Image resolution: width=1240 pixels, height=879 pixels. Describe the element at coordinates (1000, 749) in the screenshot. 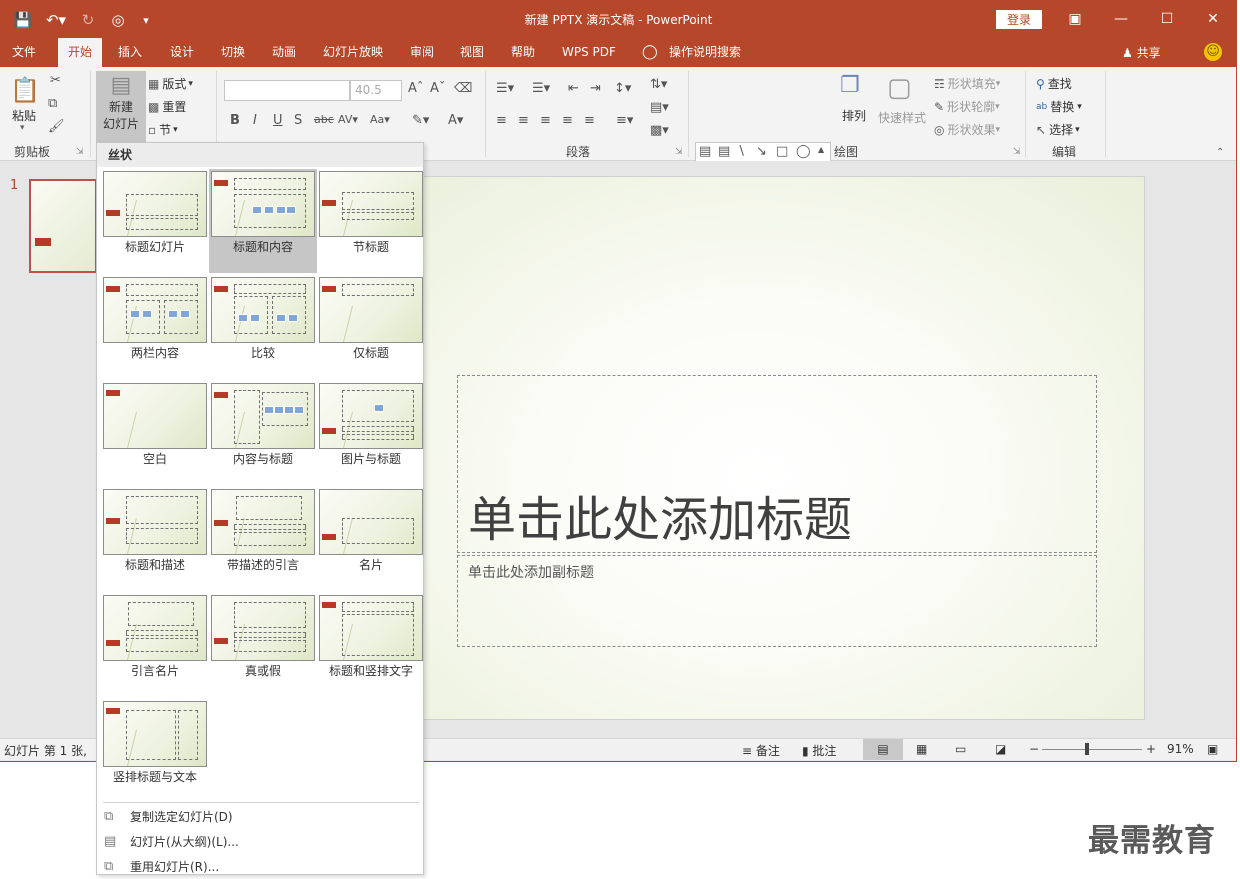

I see `slideshow-view-icon: ◪` at that location.